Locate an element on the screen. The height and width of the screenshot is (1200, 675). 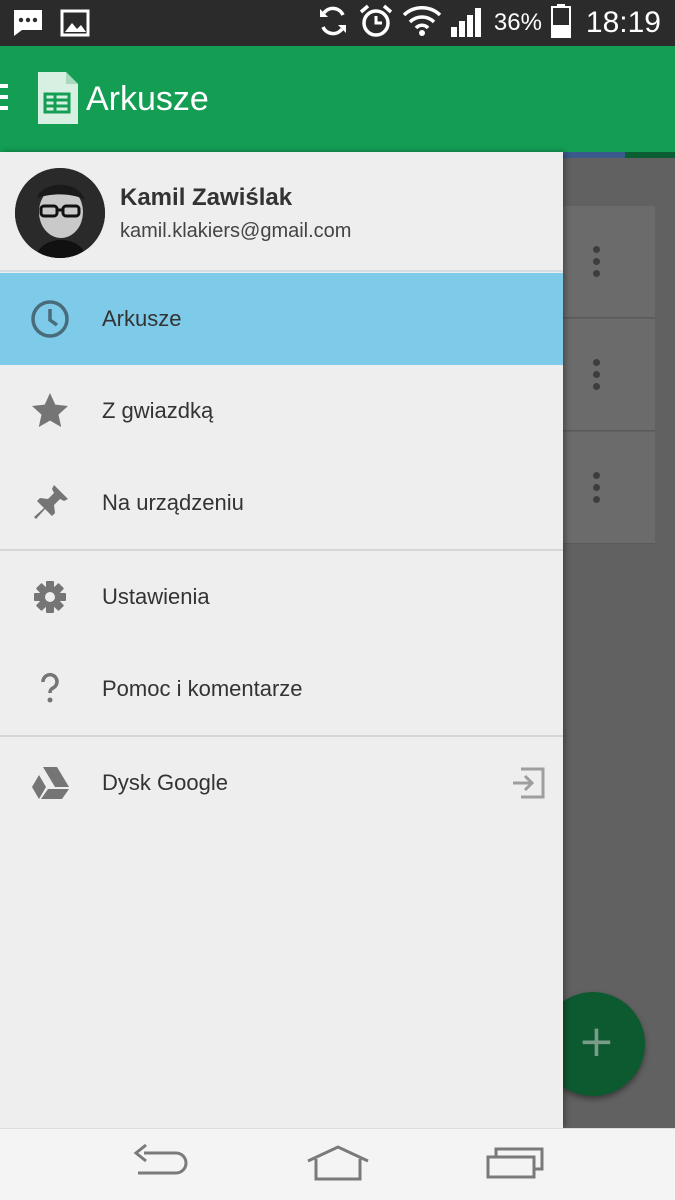
clock-icon is located at coordinates (50, 319).